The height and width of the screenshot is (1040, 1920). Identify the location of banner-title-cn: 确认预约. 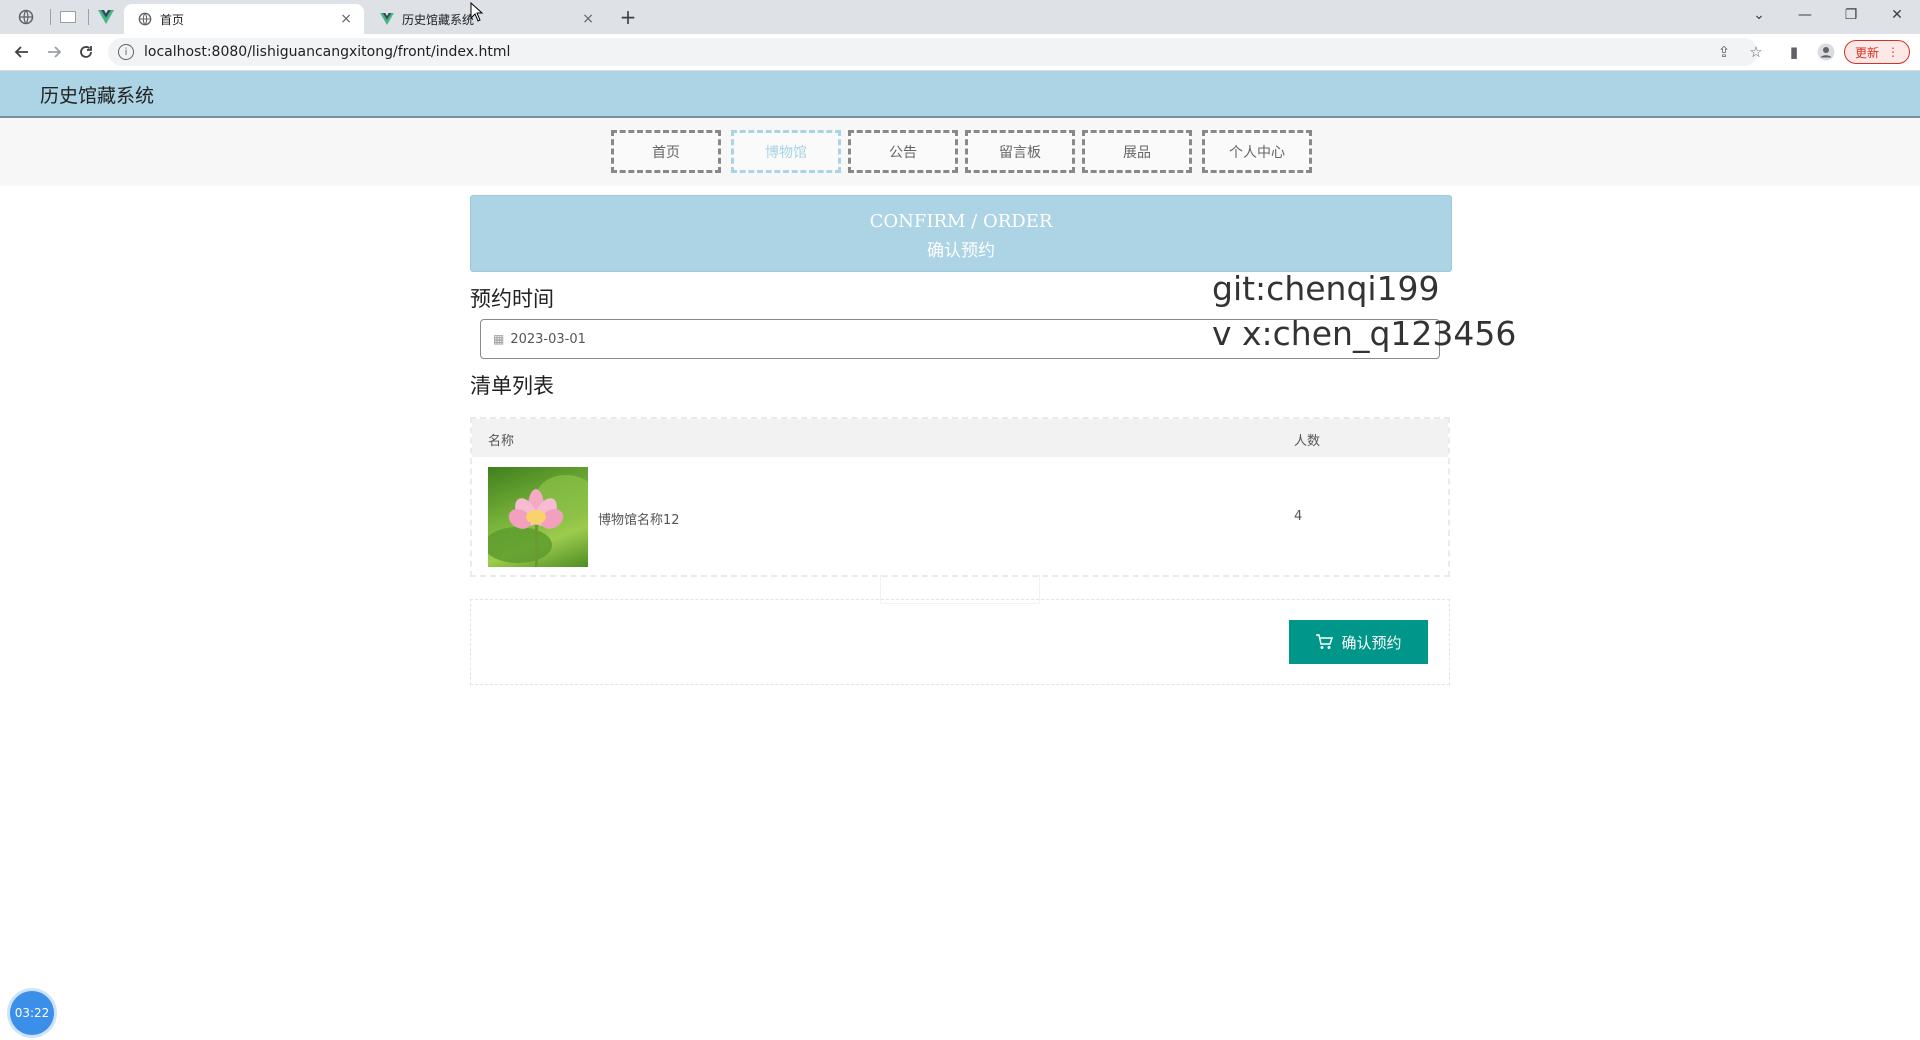
(961, 251).